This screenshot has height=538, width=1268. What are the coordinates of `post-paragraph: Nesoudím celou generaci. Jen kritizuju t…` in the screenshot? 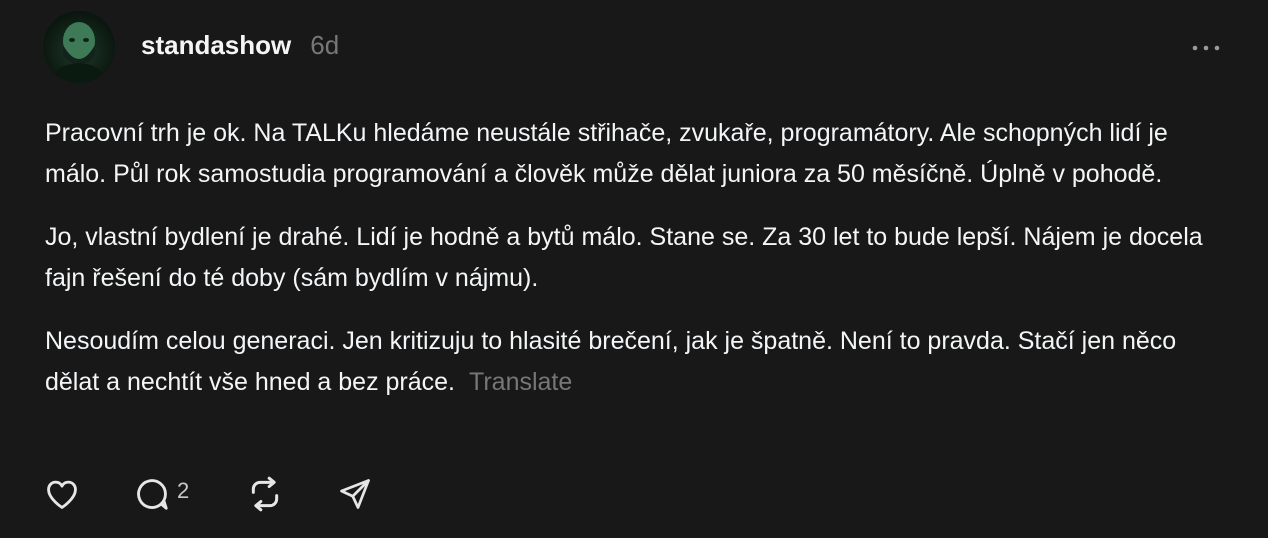 It's located at (640, 362).